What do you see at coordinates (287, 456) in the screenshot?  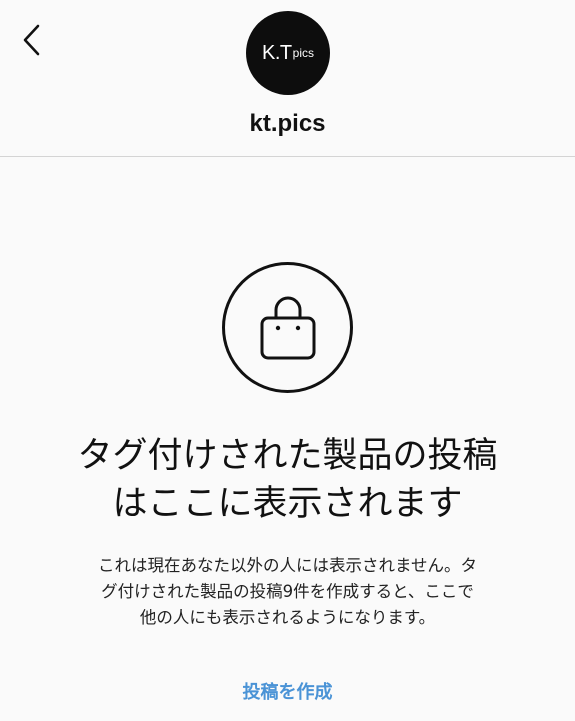 I see `empty-state-title-line: タグ付けされた製品の投稿` at bounding box center [287, 456].